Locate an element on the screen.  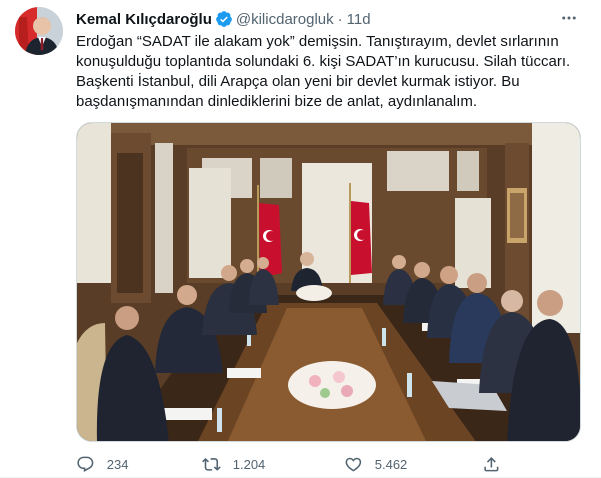
share-icon is located at coordinates (491, 464).